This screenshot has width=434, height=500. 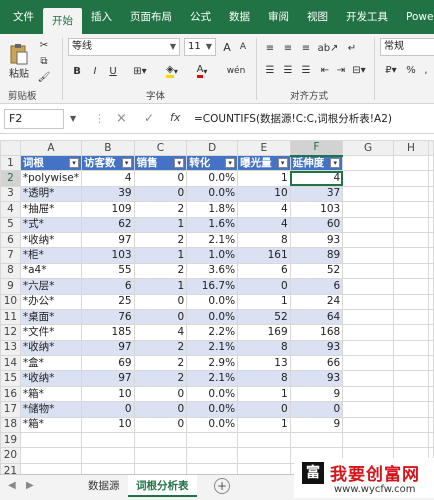 What do you see at coordinates (411, 148) in the screenshot?
I see `column-header-h: H` at bounding box center [411, 148].